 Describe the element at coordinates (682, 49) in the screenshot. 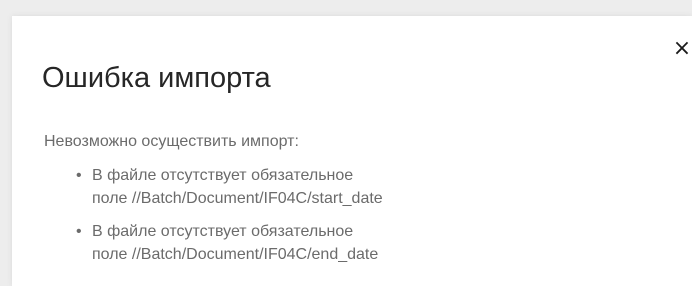

I see `close-icon: ×` at that location.